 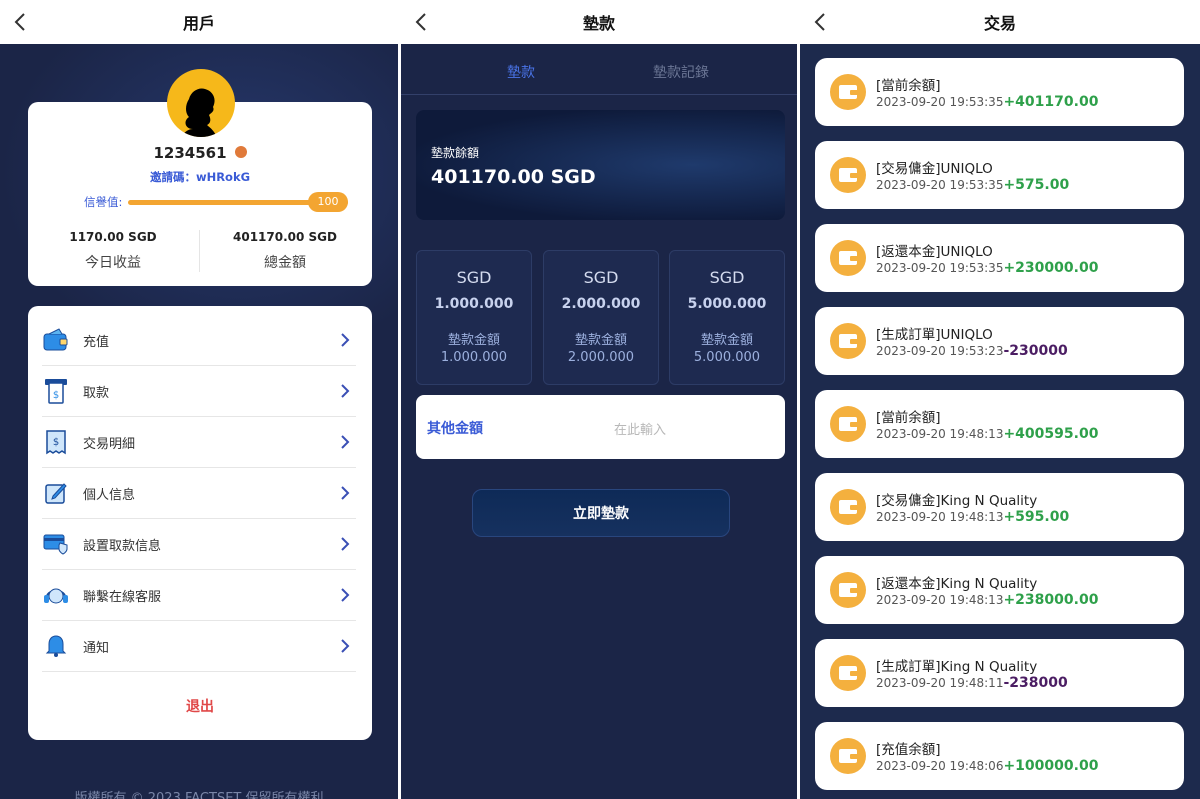 What do you see at coordinates (199, 493) in the screenshot?
I see `menu-item-personal-info: 個人信息` at bounding box center [199, 493].